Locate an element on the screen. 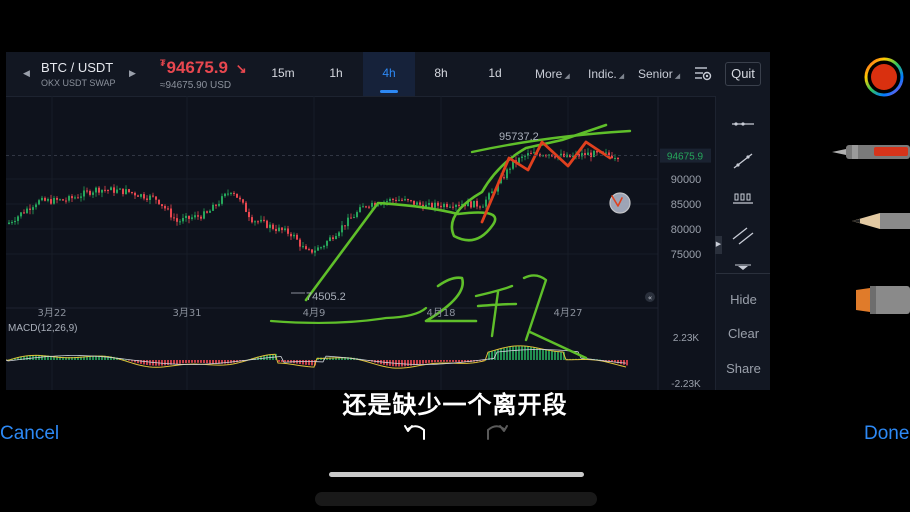  trend-line-tool-icon is located at coordinates (743, 161).